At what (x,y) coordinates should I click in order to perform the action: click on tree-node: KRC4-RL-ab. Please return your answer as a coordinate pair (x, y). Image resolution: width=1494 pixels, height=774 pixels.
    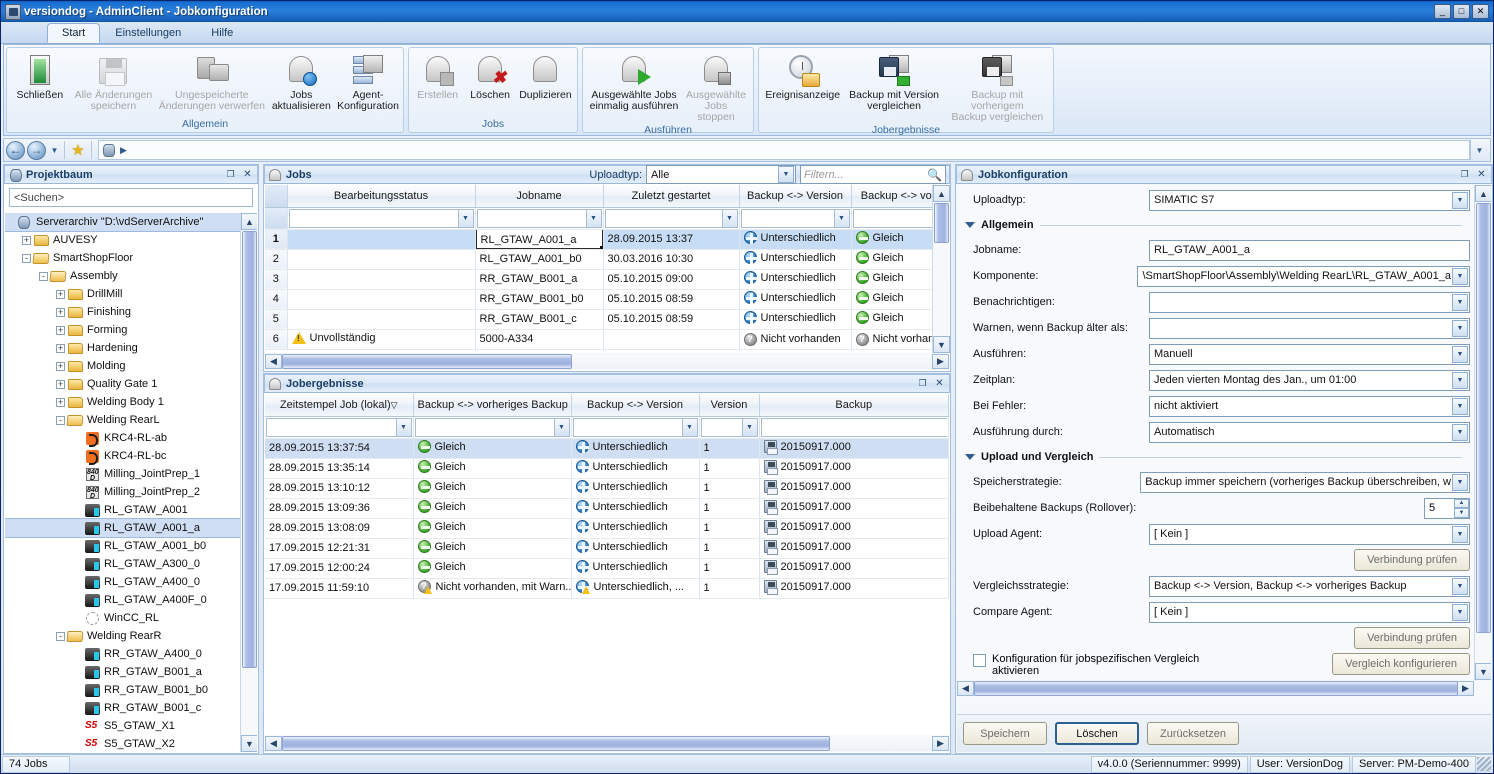
    Looking at the image, I should click on (122, 438).